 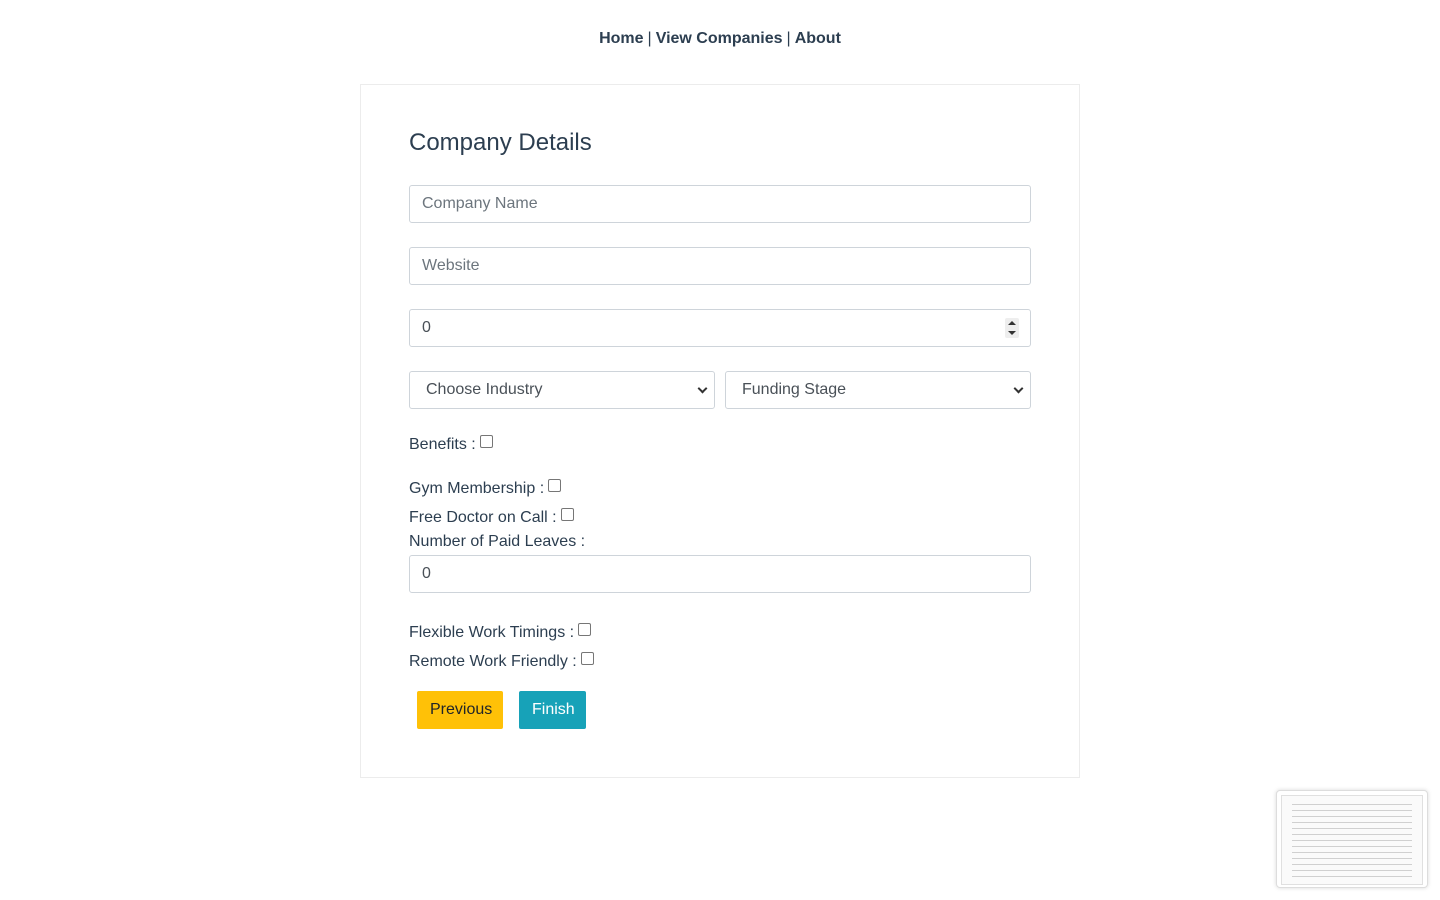 What do you see at coordinates (486, 441) in the screenshot?
I see `benefits-checkbox` at bounding box center [486, 441].